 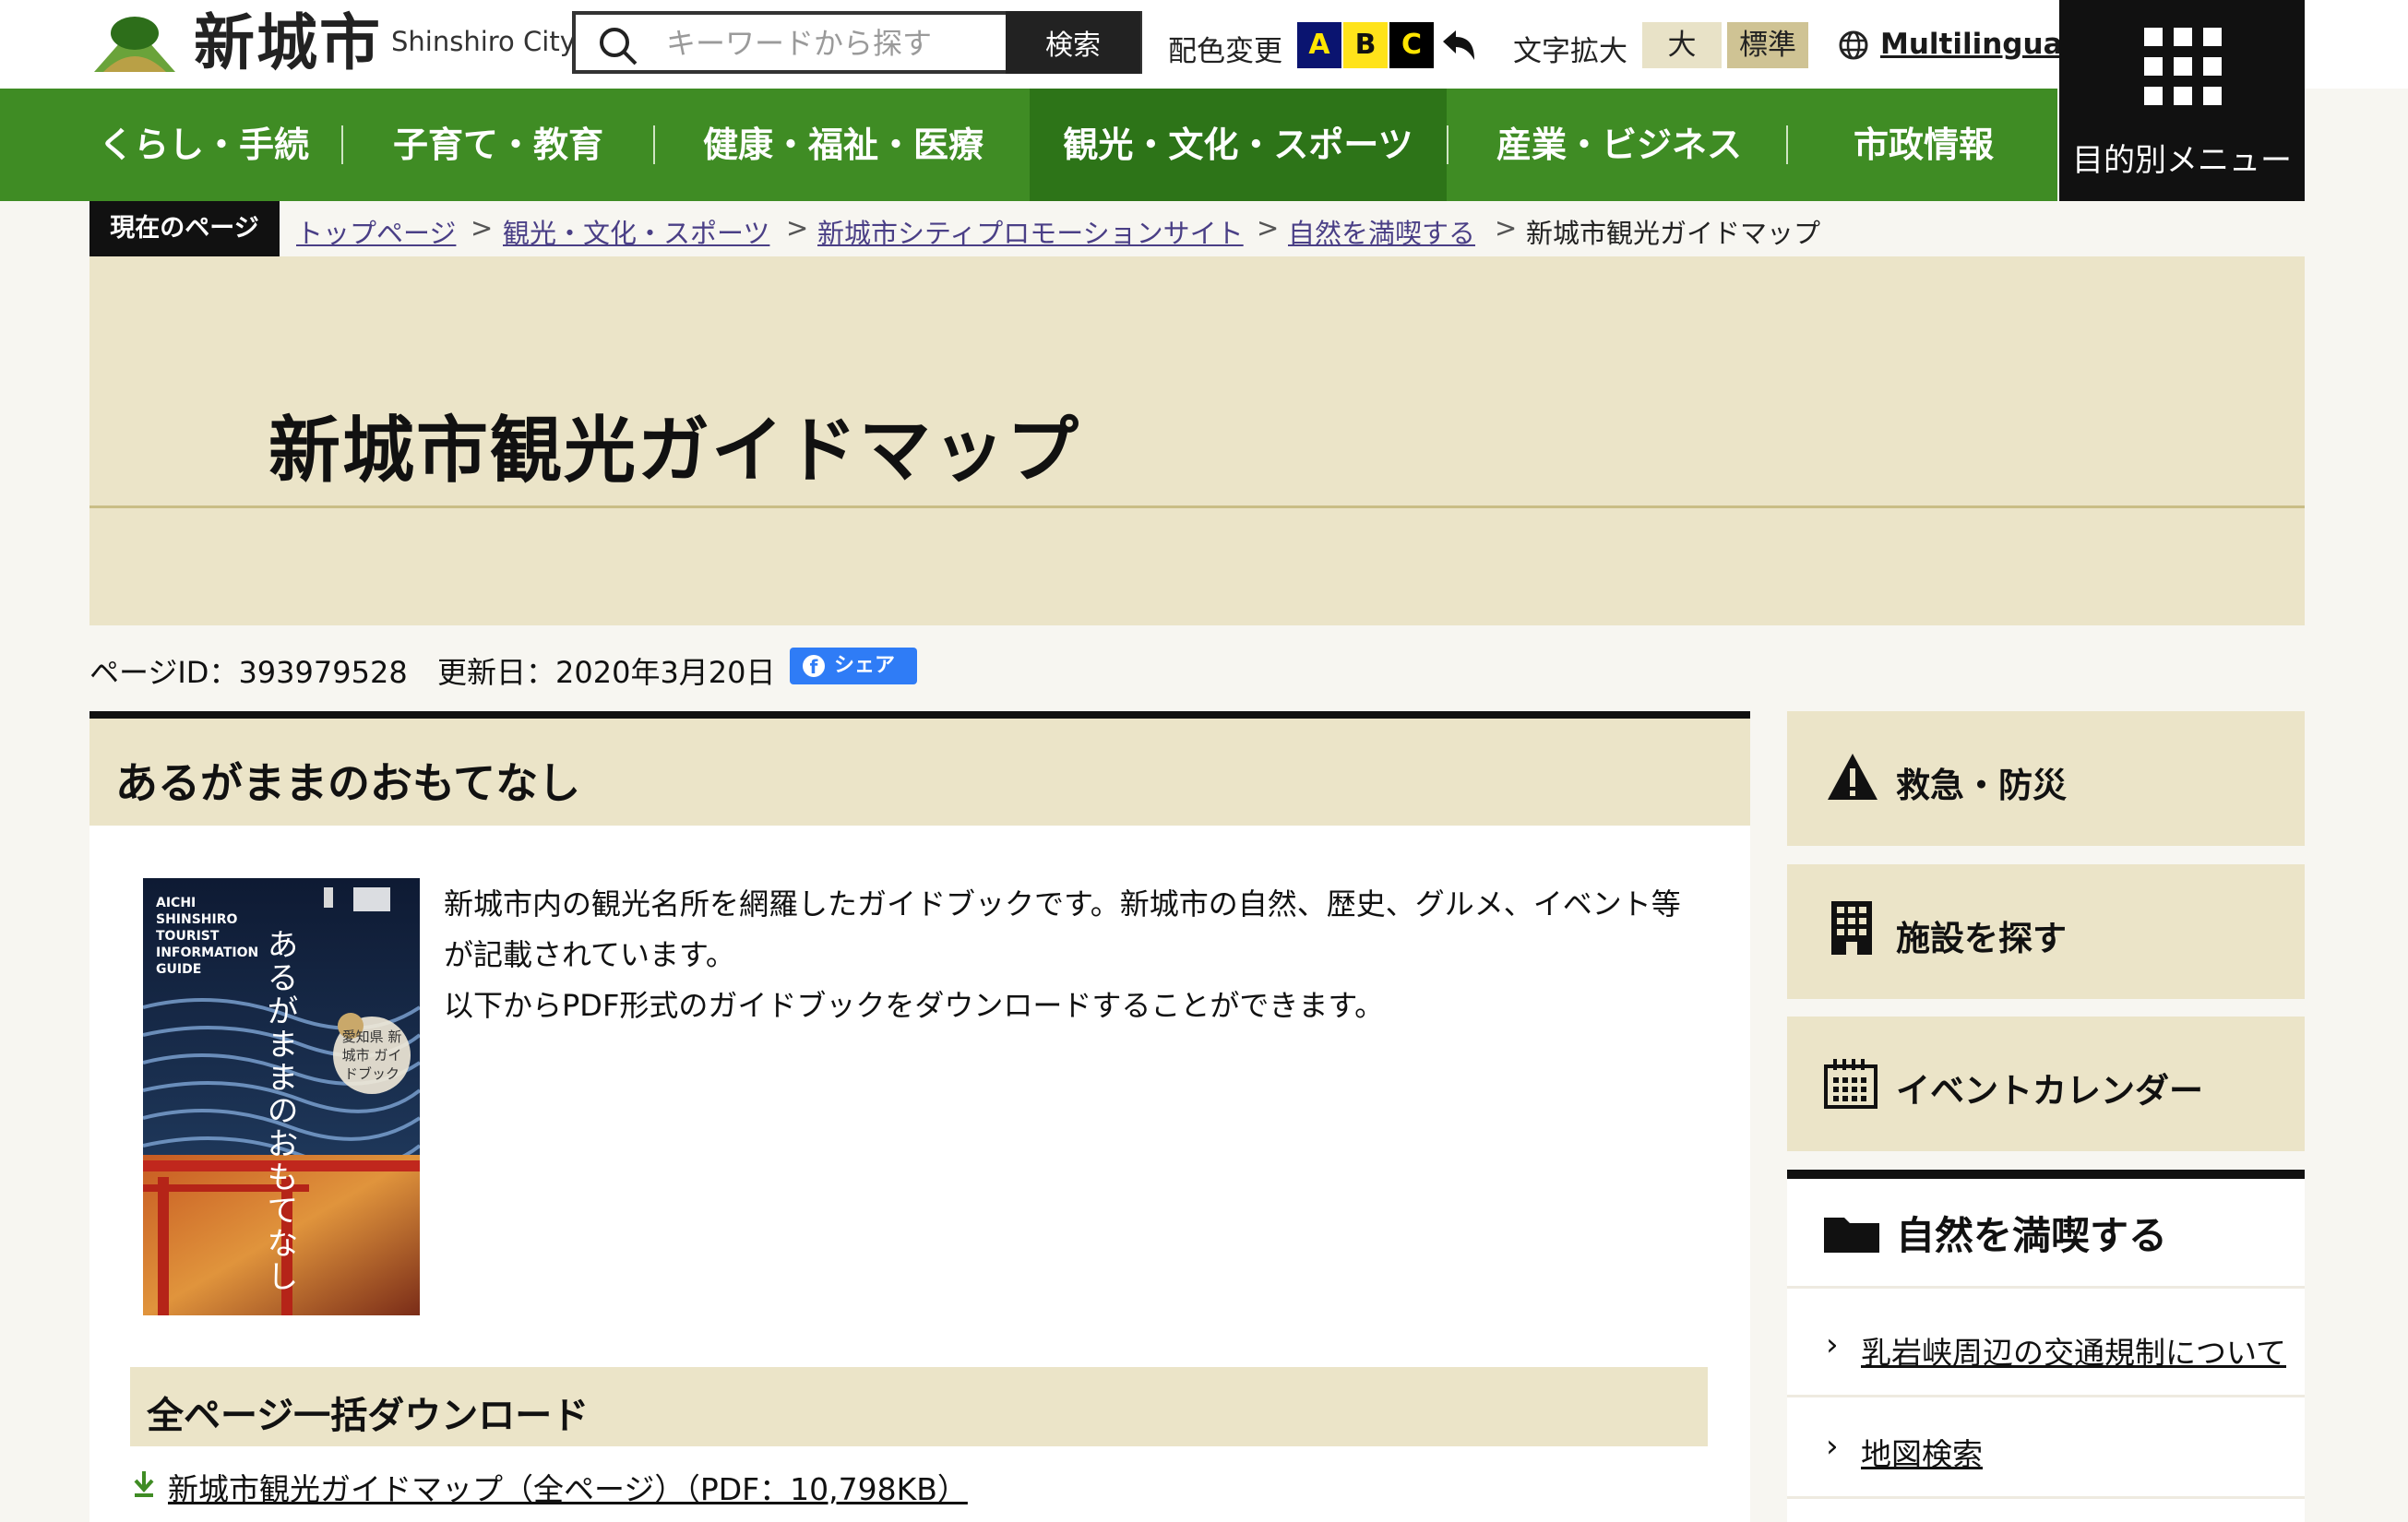 What do you see at coordinates (1851, 1084) in the screenshot?
I see `calendar-icon` at bounding box center [1851, 1084].